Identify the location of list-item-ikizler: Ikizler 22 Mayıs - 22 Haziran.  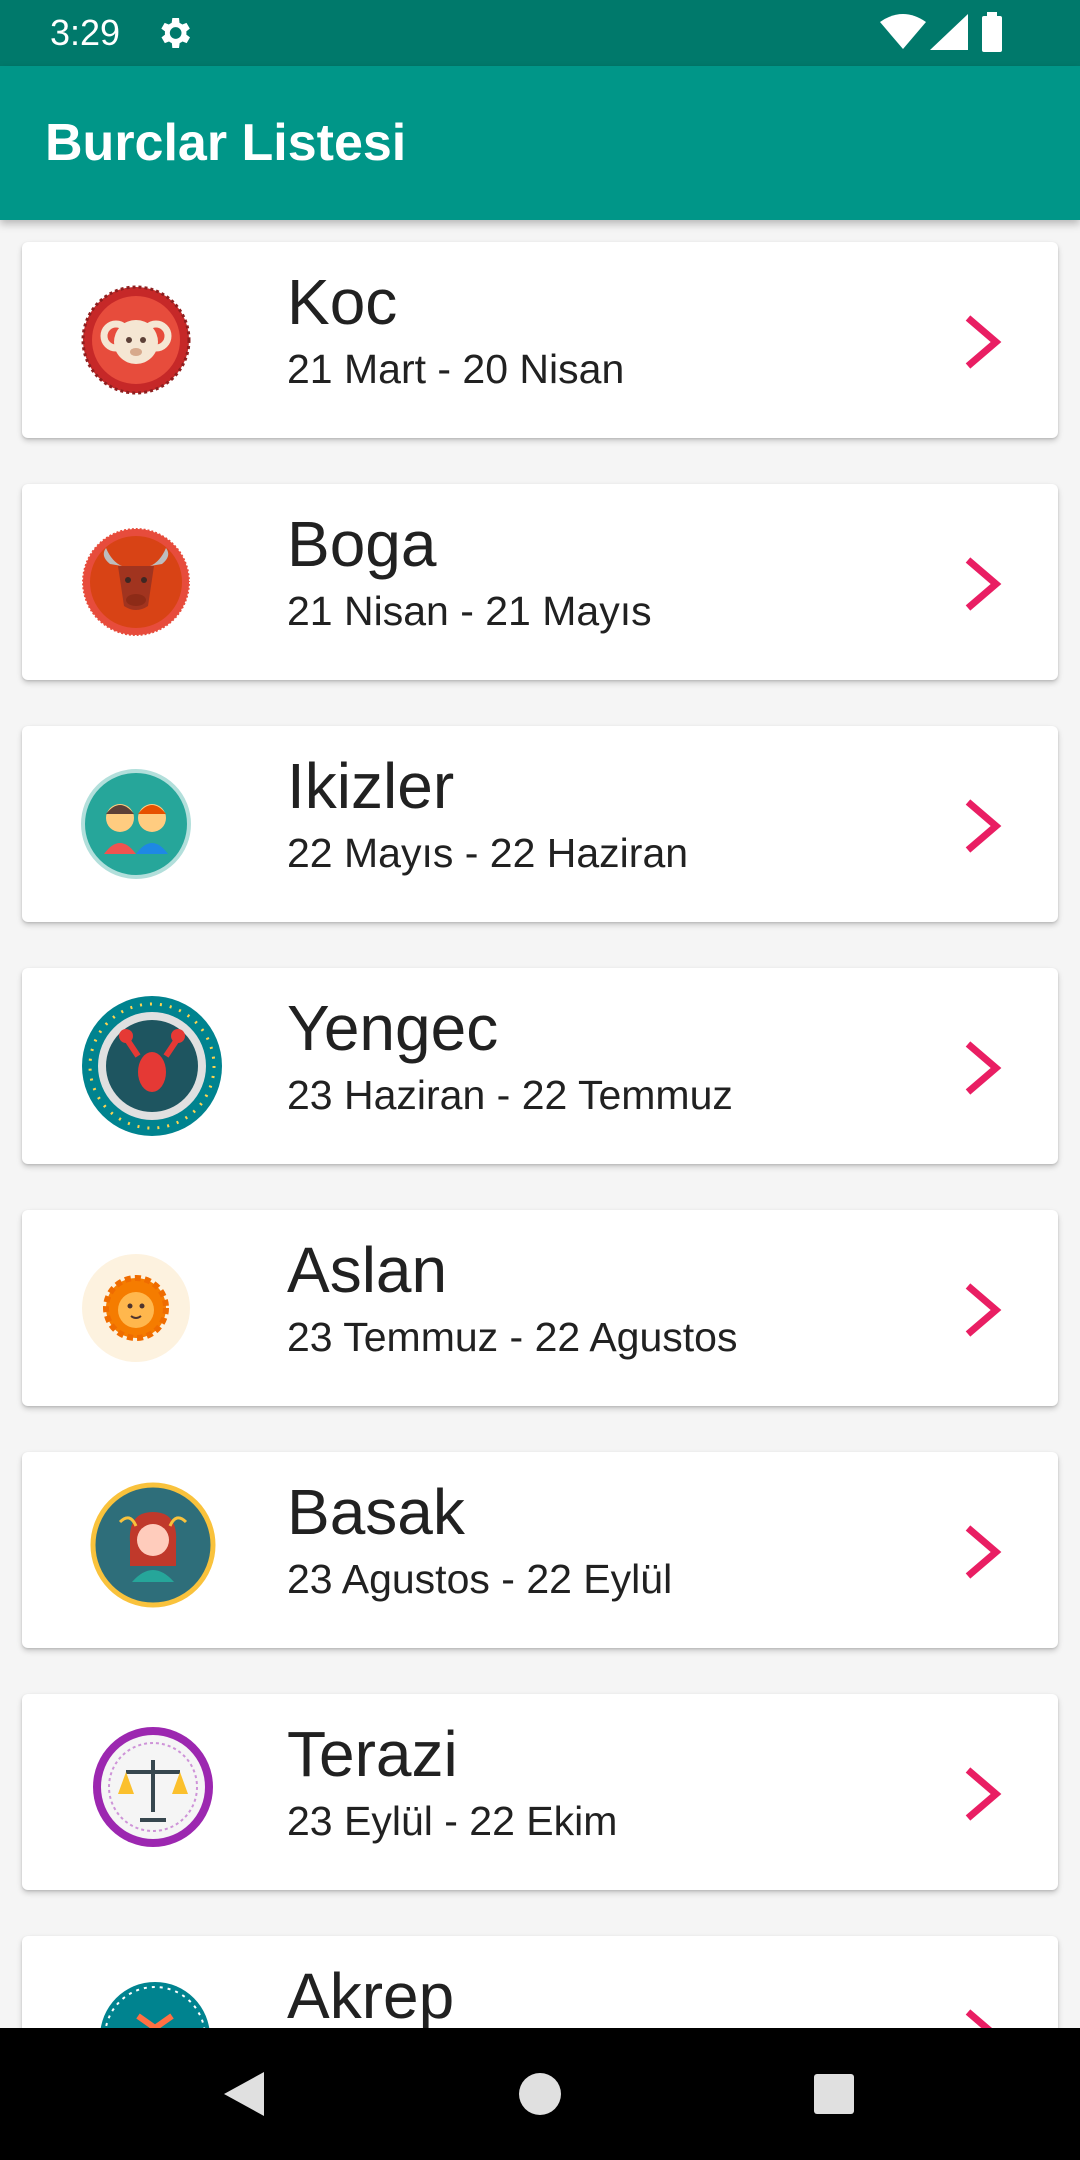
(540, 824).